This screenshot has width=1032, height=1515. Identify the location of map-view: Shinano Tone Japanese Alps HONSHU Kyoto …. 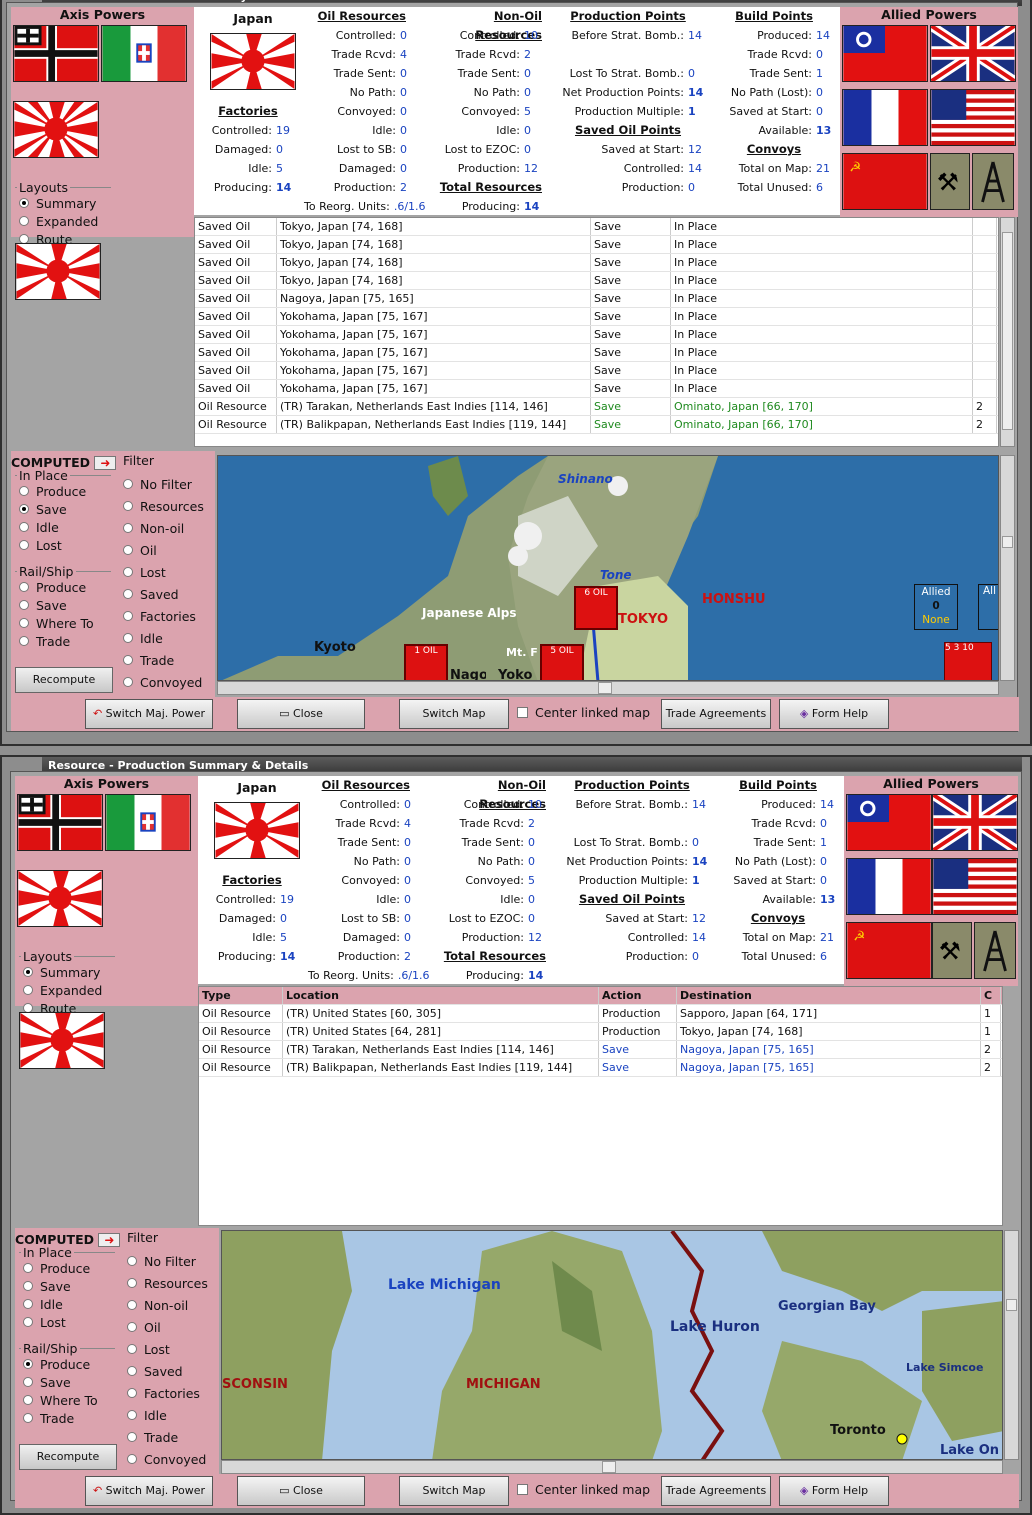
(608, 568).